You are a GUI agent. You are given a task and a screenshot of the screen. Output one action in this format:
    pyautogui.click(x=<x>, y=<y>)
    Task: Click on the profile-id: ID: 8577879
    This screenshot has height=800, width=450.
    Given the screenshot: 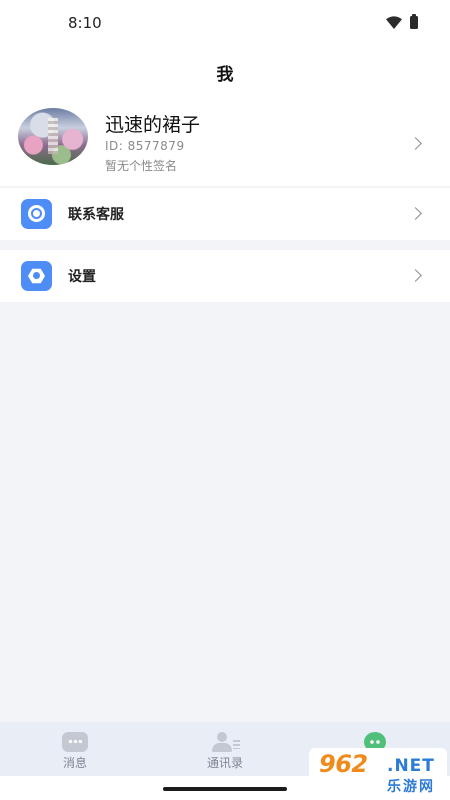 What is the action you would take?
    pyautogui.click(x=145, y=146)
    